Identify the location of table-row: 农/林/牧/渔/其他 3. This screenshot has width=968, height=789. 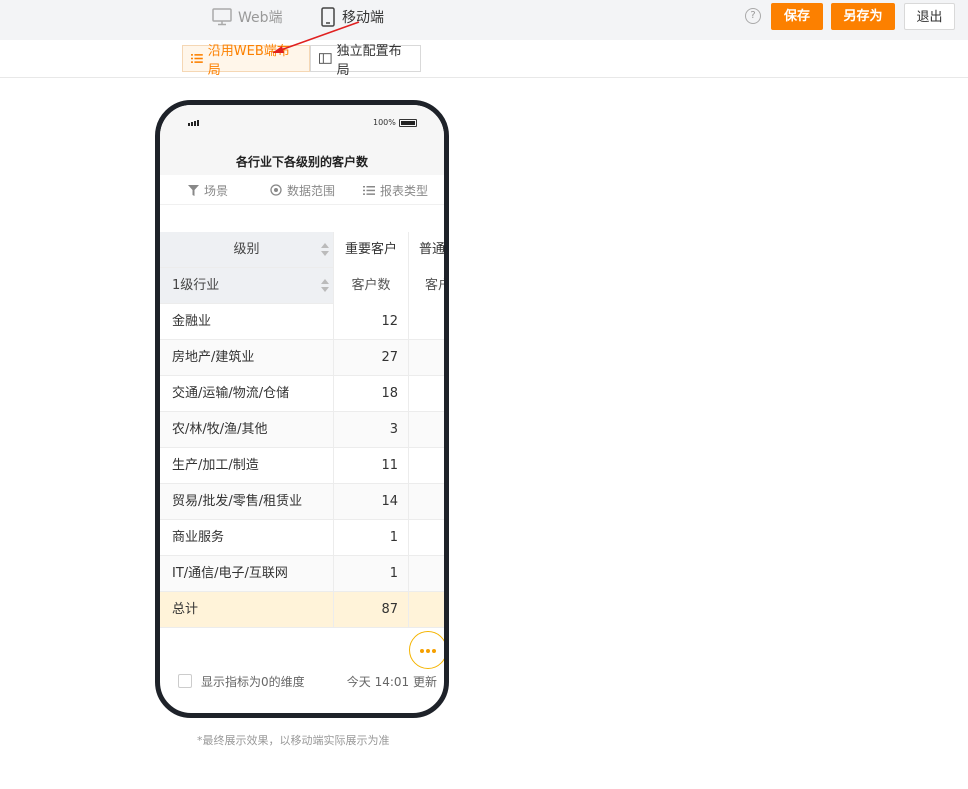
(302, 430).